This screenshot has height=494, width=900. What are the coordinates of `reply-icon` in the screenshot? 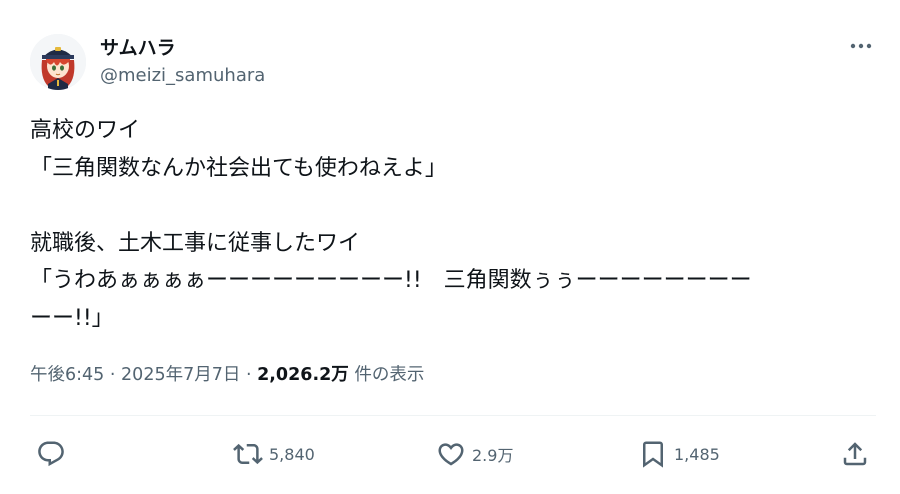 It's located at (51, 454).